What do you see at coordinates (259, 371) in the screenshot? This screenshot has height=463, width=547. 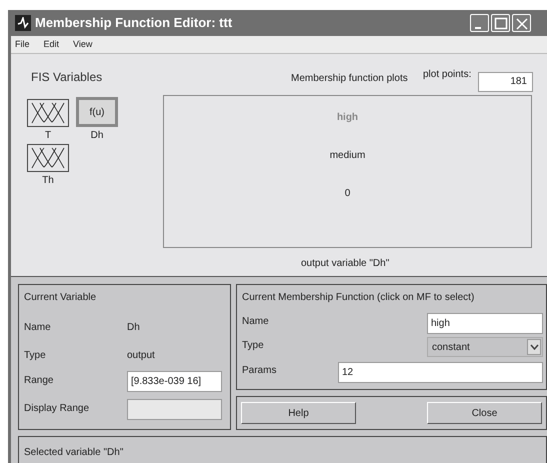 I see `field-label: Params` at bounding box center [259, 371].